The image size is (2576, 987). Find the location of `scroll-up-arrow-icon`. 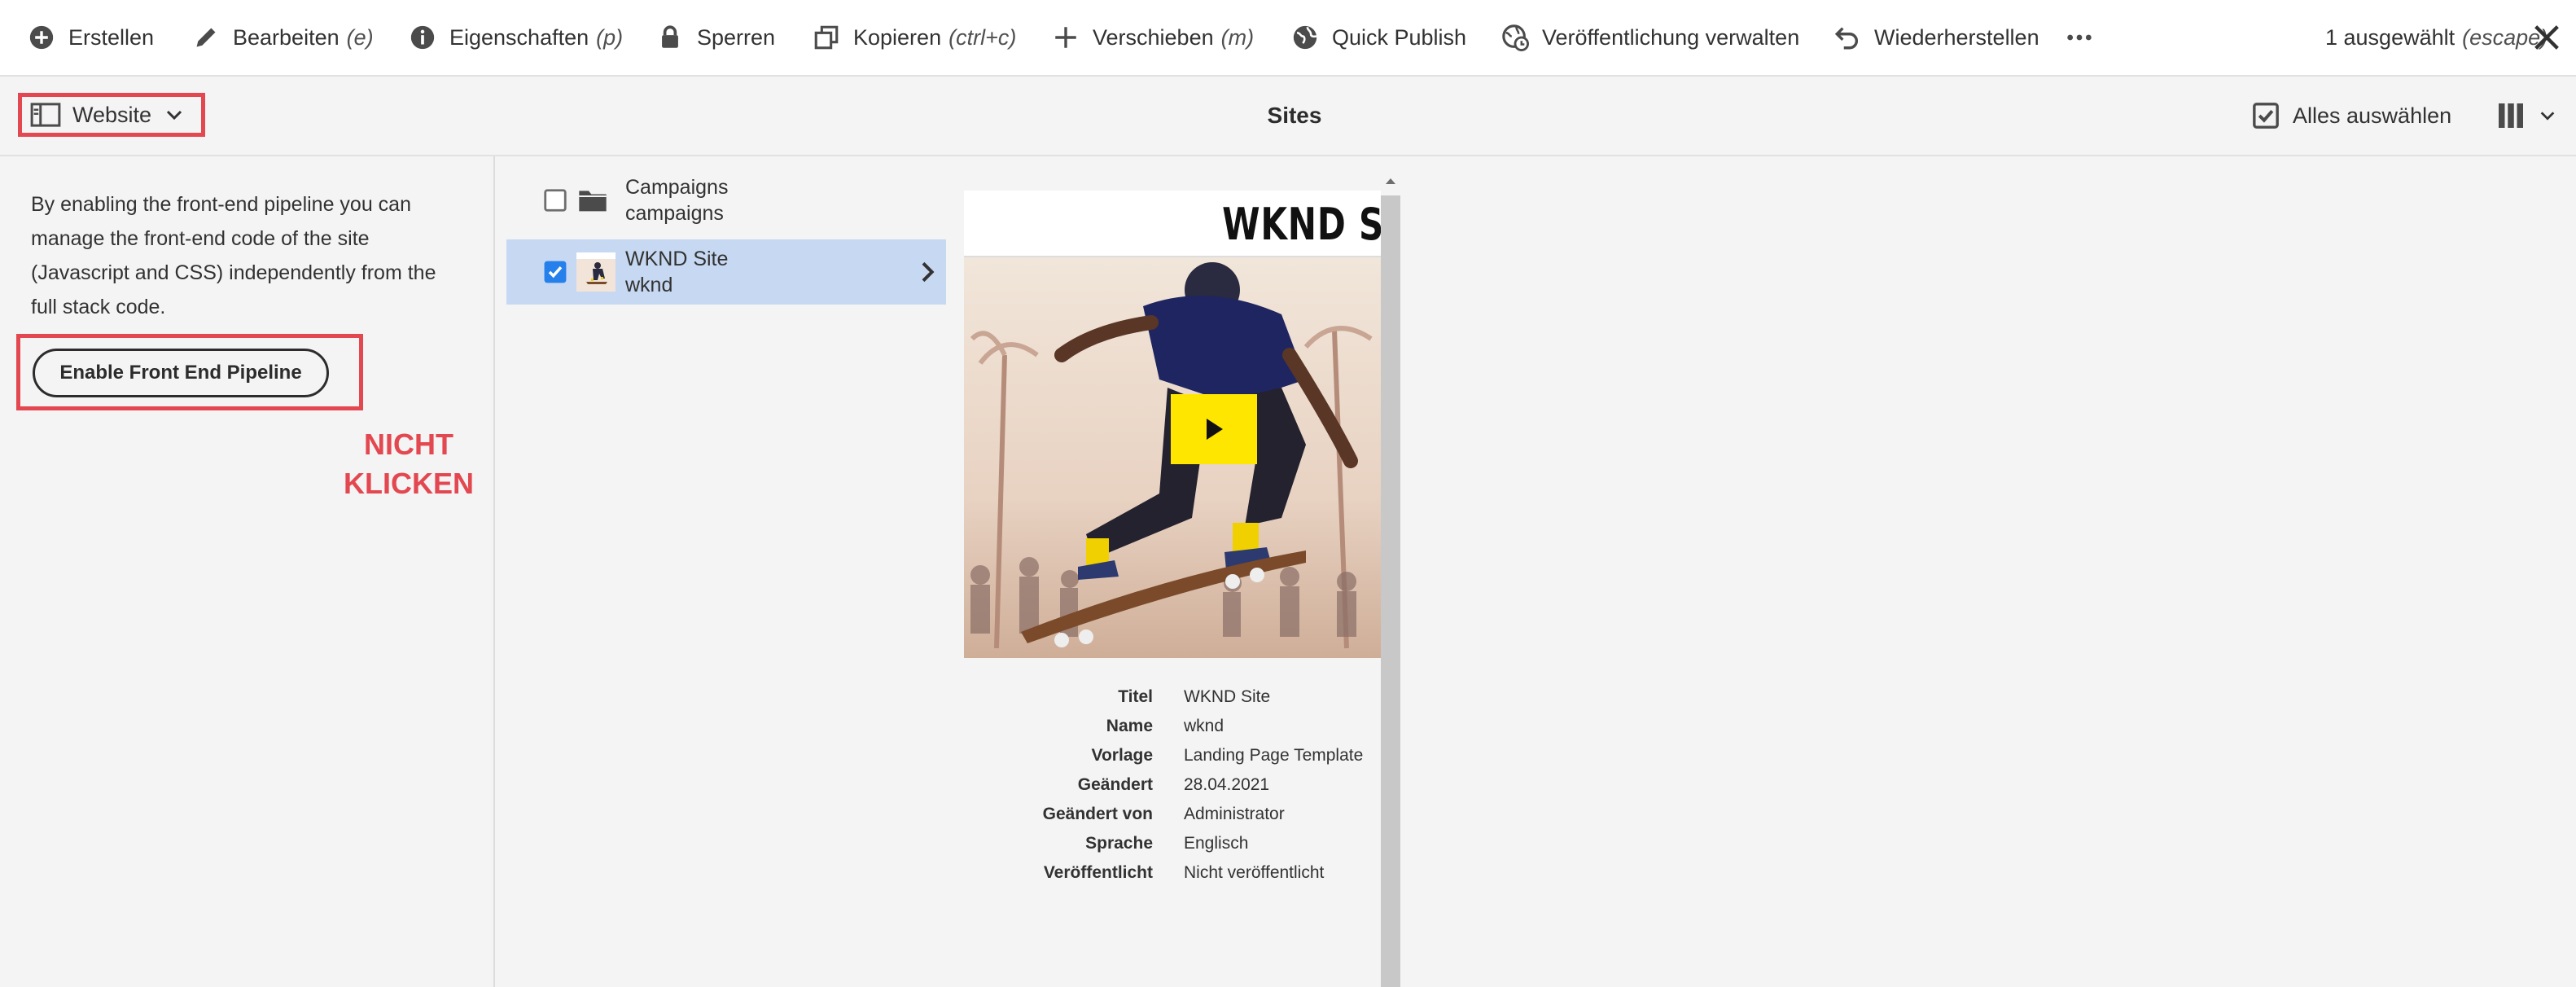

scroll-up-arrow-icon is located at coordinates (1390, 181).